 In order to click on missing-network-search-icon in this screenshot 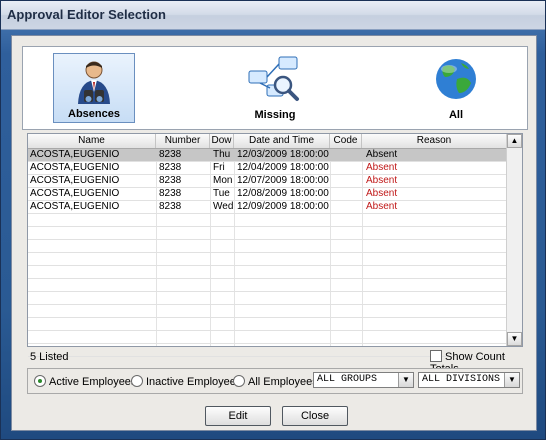, I will do `click(273, 78)`.